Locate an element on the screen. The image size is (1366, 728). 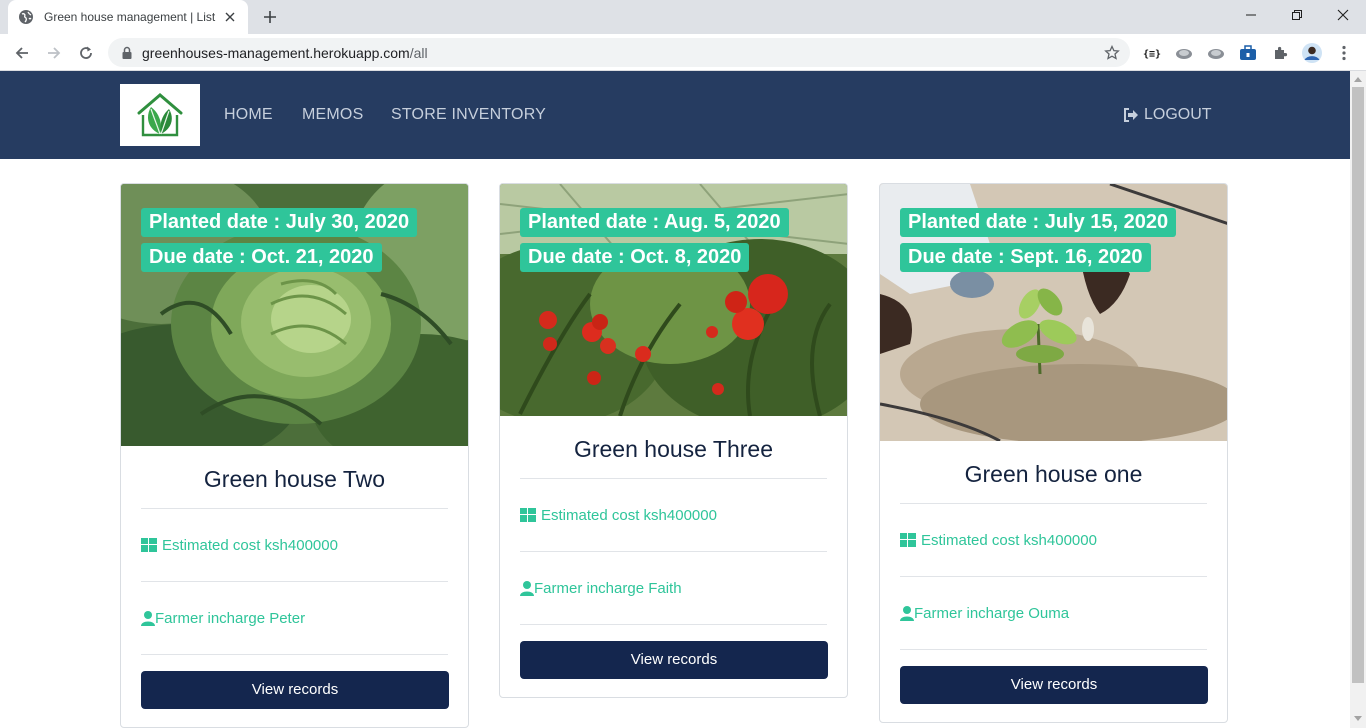
browser-tab-bar: Green house management | Listin is located at coordinates (683, 17).